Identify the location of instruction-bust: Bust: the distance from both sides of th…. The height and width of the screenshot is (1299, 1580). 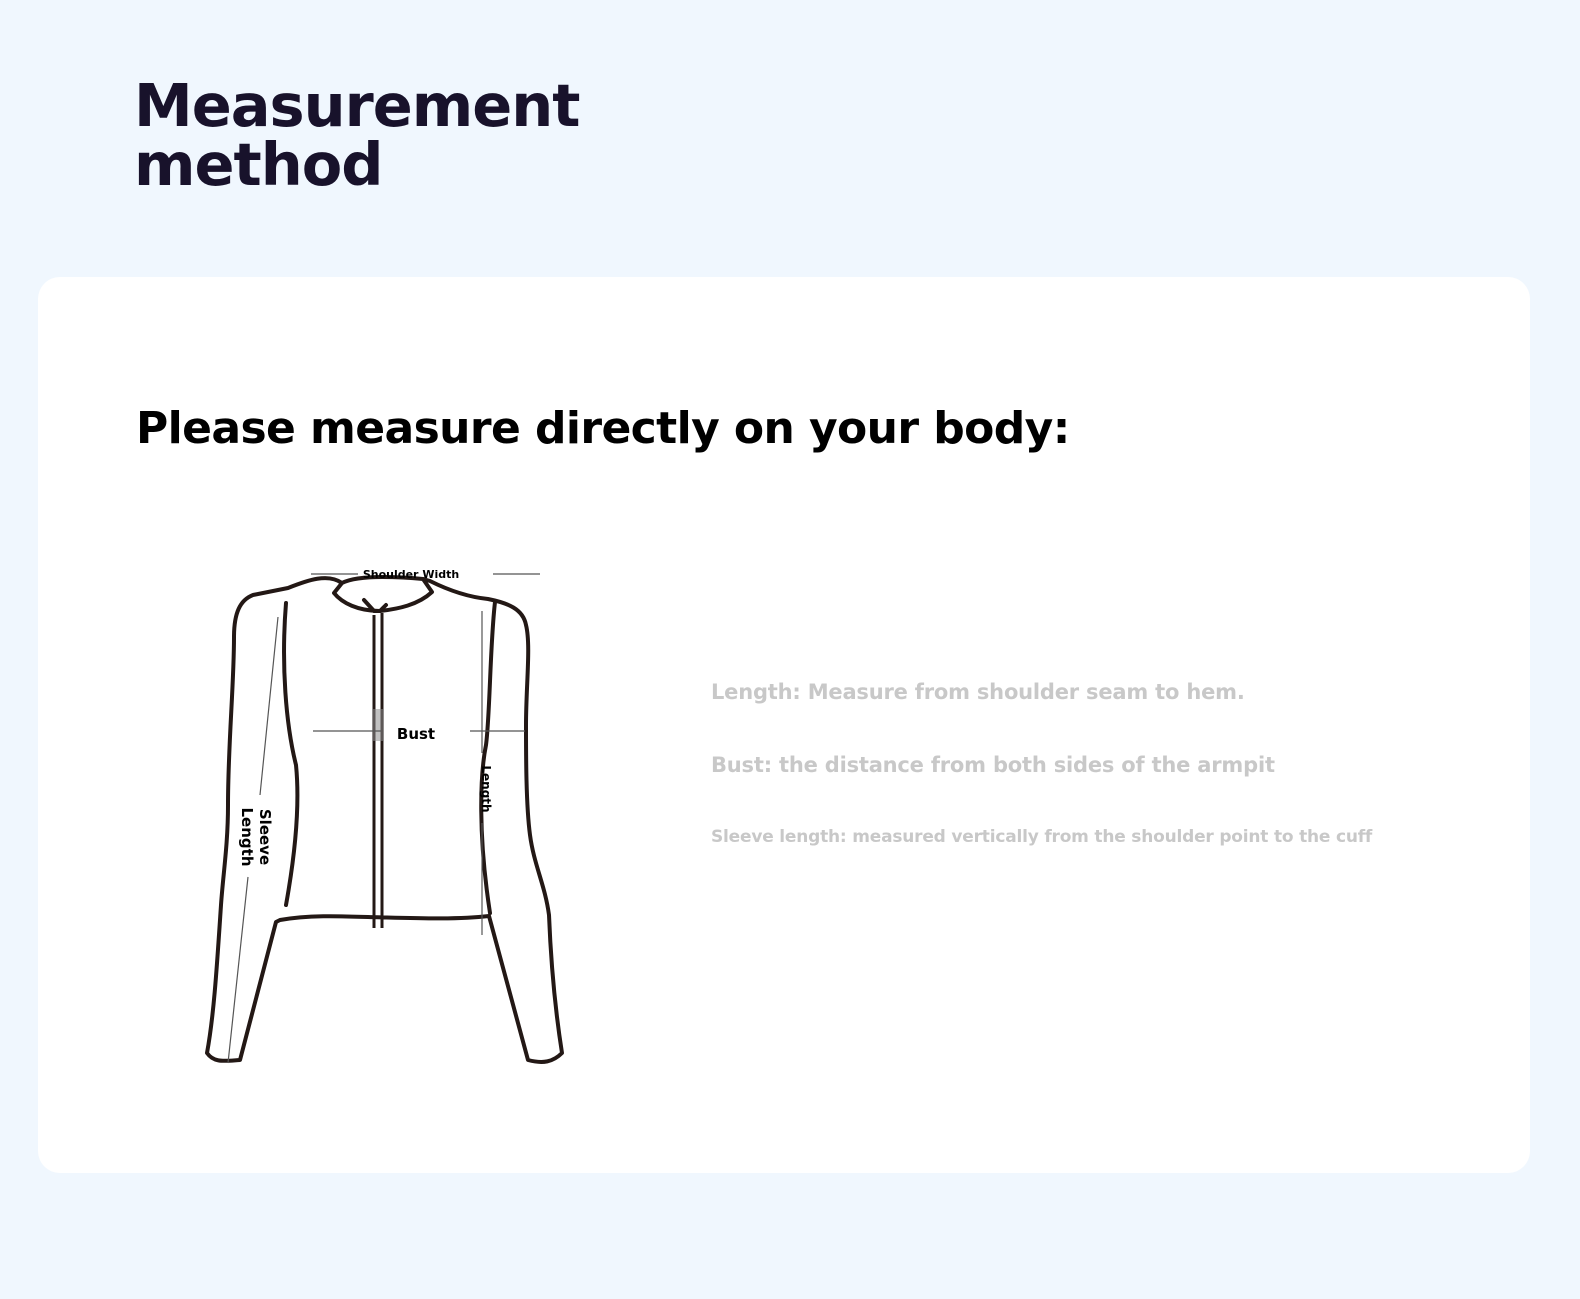
(993, 765).